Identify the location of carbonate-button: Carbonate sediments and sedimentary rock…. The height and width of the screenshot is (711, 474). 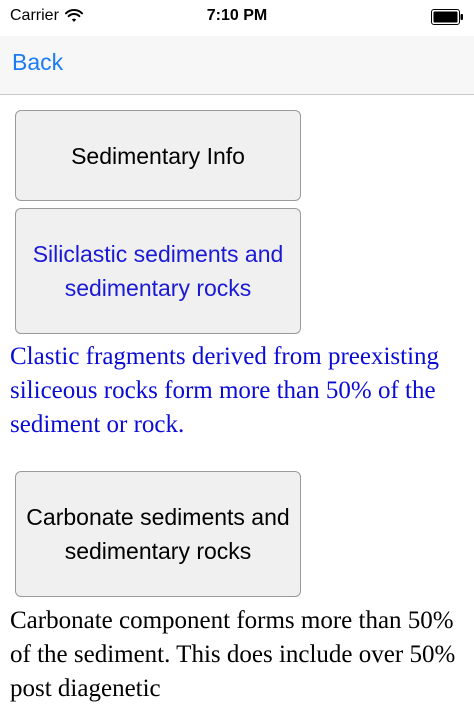
(158, 534).